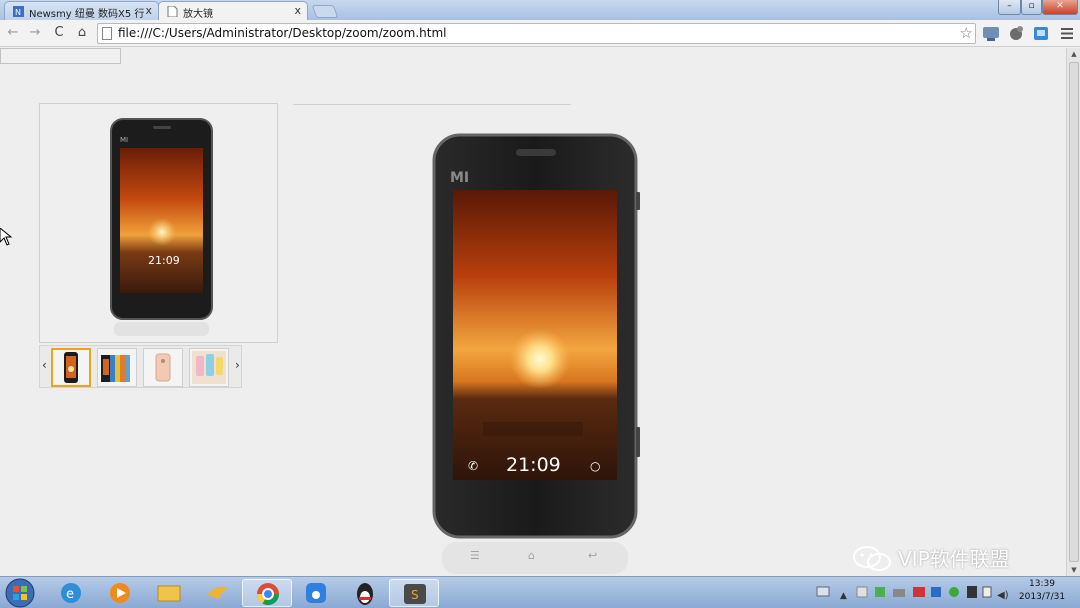 Image resolution: width=1080 pixels, height=608 pixels. I want to click on thumbnail-strip: ‹ ›, so click(140, 366).